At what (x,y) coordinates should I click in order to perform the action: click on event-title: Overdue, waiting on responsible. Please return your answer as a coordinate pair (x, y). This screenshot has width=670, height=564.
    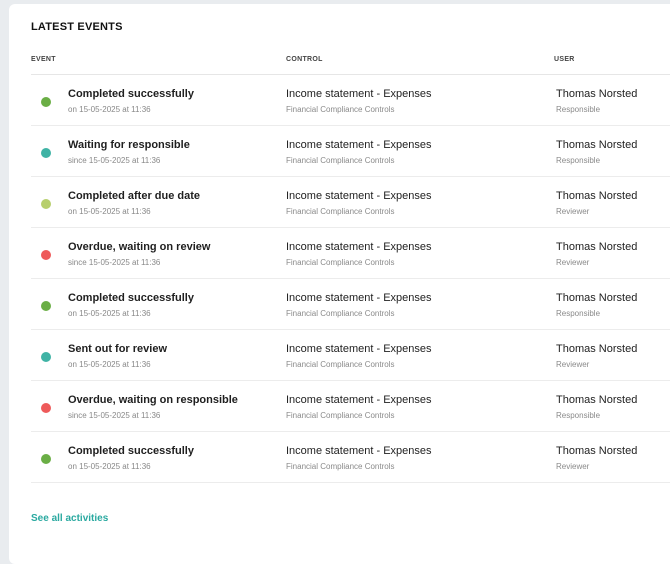
    Looking at the image, I should click on (153, 400).